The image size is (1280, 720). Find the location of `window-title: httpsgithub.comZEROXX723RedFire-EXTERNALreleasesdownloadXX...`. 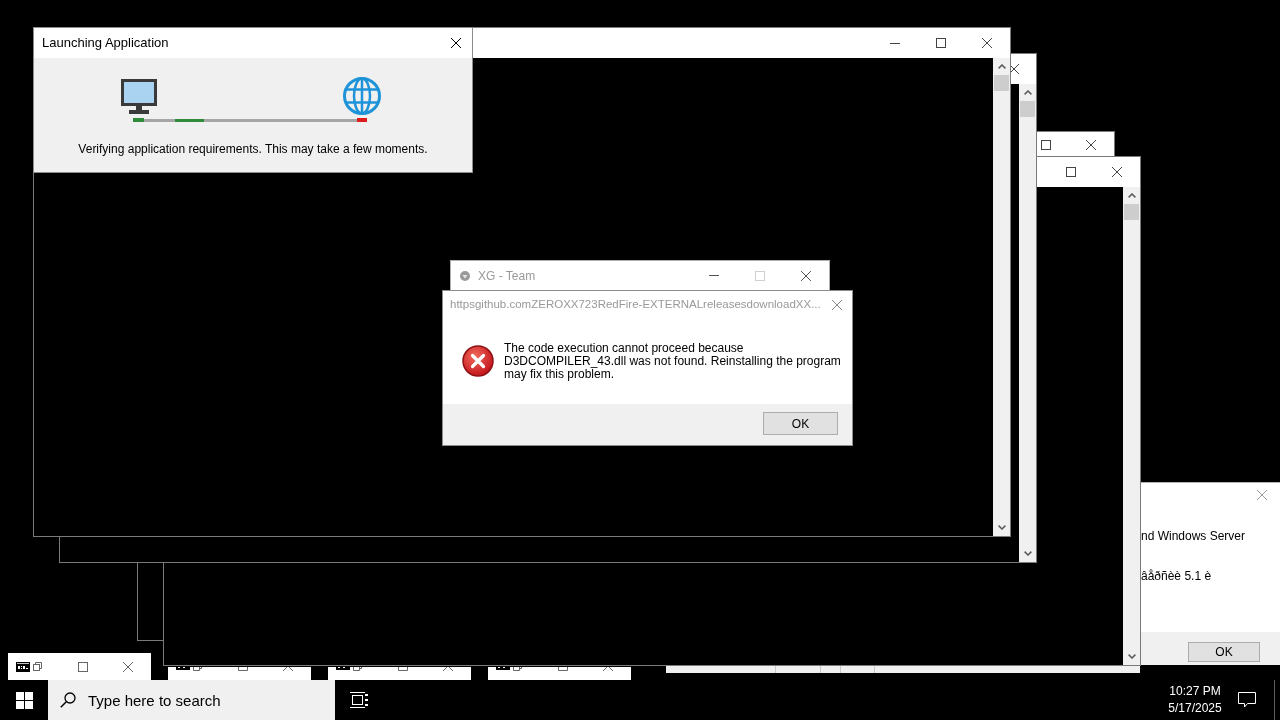

window-title: httpsgithub.comZEROXX723RedFire-EXTERNALreleasesdownloadXX... is located at coordinates (635, 304).